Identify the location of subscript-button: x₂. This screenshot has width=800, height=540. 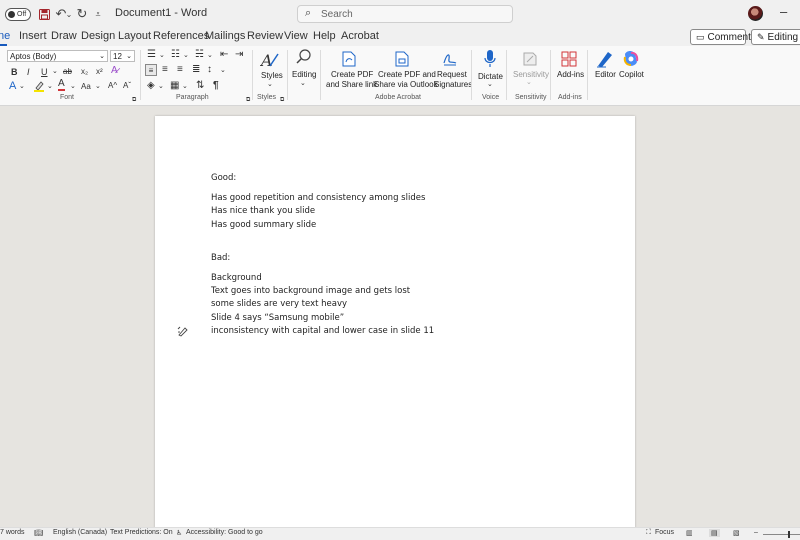
(84, 72).